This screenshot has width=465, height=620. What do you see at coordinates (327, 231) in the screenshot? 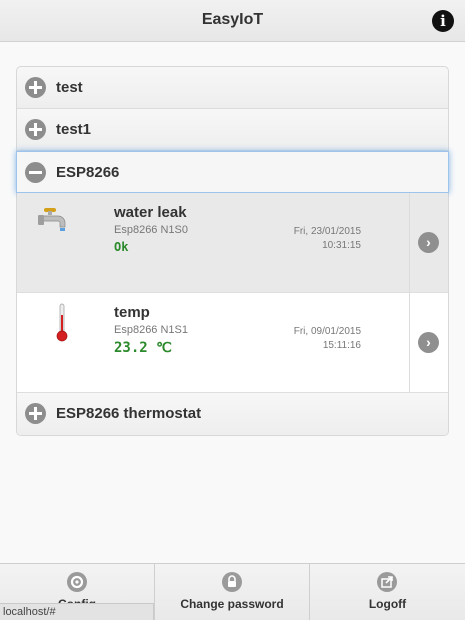
I see `sensor-date: Fri, 23/01/2015` at bounding box center [327, 231].